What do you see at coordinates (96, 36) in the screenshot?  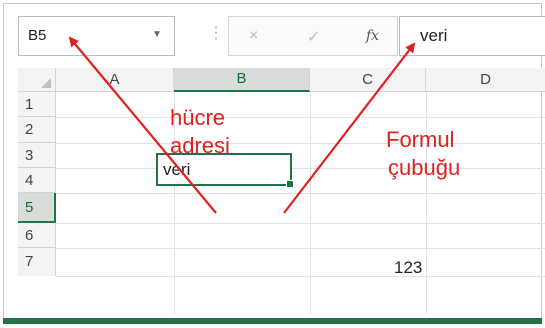 I see `name-box: B5 ▼` at bounding box center [96, 36].